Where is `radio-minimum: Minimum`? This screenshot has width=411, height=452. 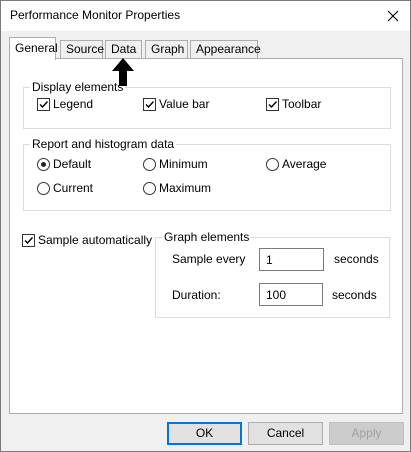
radio-minimum: Minimum is located at coordinates (175, 164).